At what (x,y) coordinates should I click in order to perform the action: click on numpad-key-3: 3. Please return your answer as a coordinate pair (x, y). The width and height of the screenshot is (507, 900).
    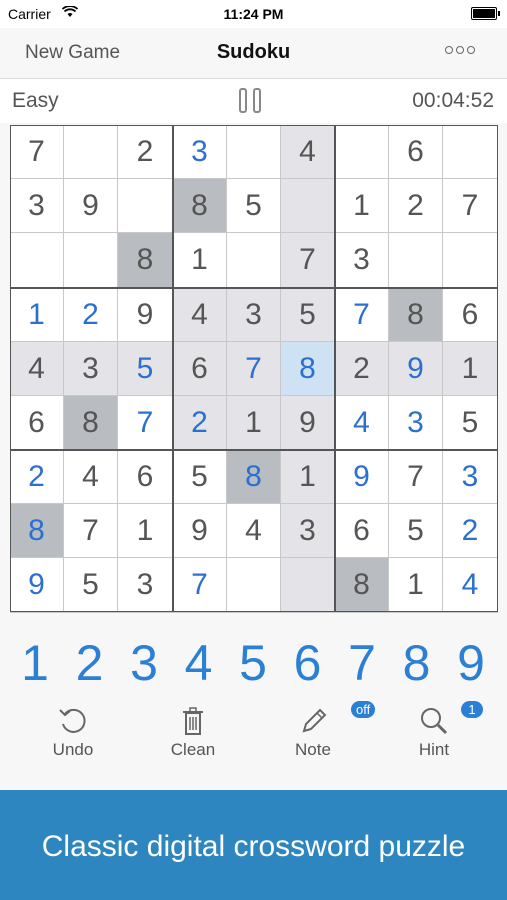
    Looking at the image, I should click on (144, 663).